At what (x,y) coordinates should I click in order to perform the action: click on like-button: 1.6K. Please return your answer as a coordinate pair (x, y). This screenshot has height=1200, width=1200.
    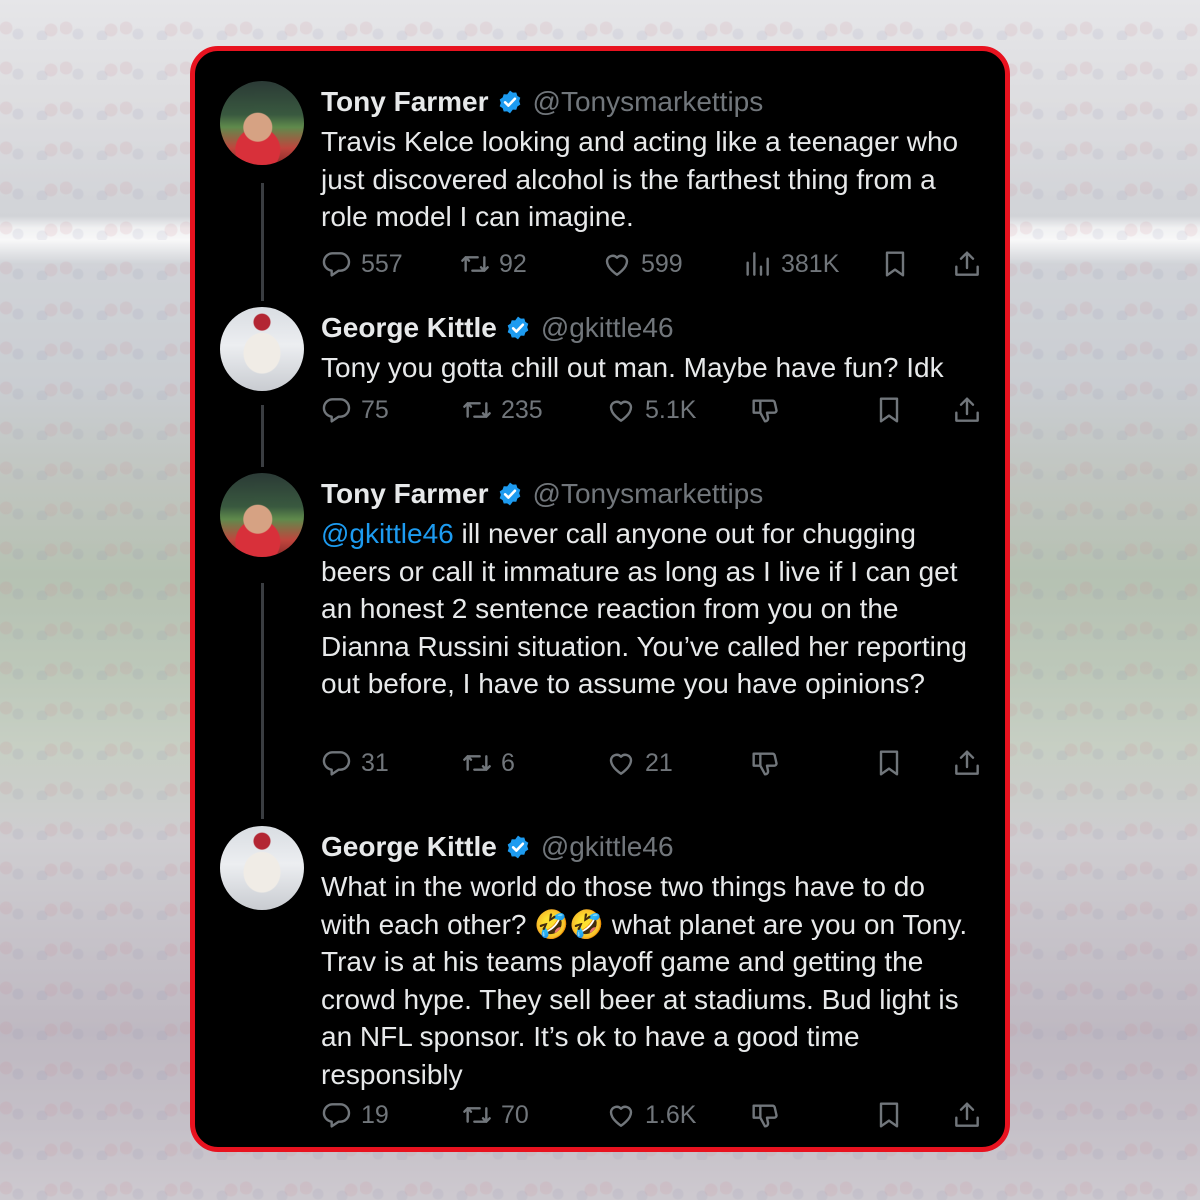
    Looking at the image, I should click on (650, 1115).